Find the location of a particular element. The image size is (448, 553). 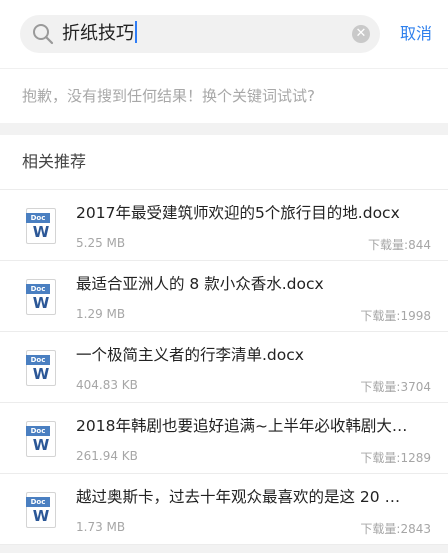

cancel-button: 取消 is located at coordinates (416, 34).